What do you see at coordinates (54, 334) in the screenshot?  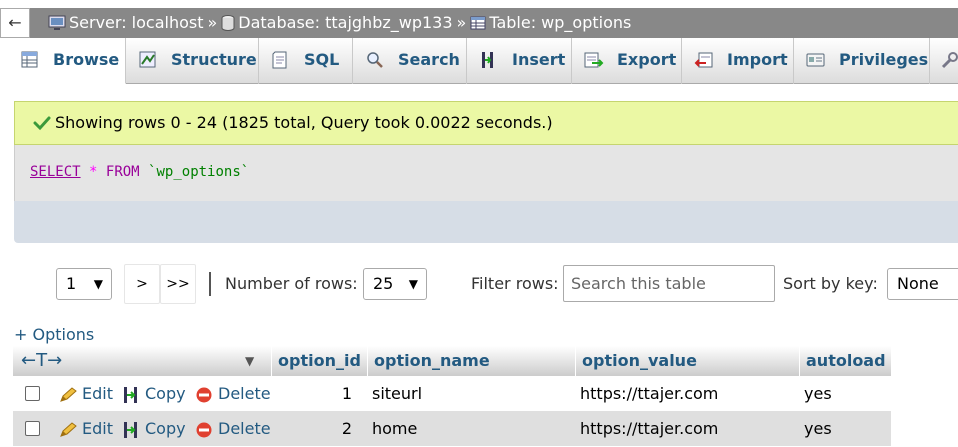 I see `options-toggle-link: + Options` at bounding box center [54, 334].